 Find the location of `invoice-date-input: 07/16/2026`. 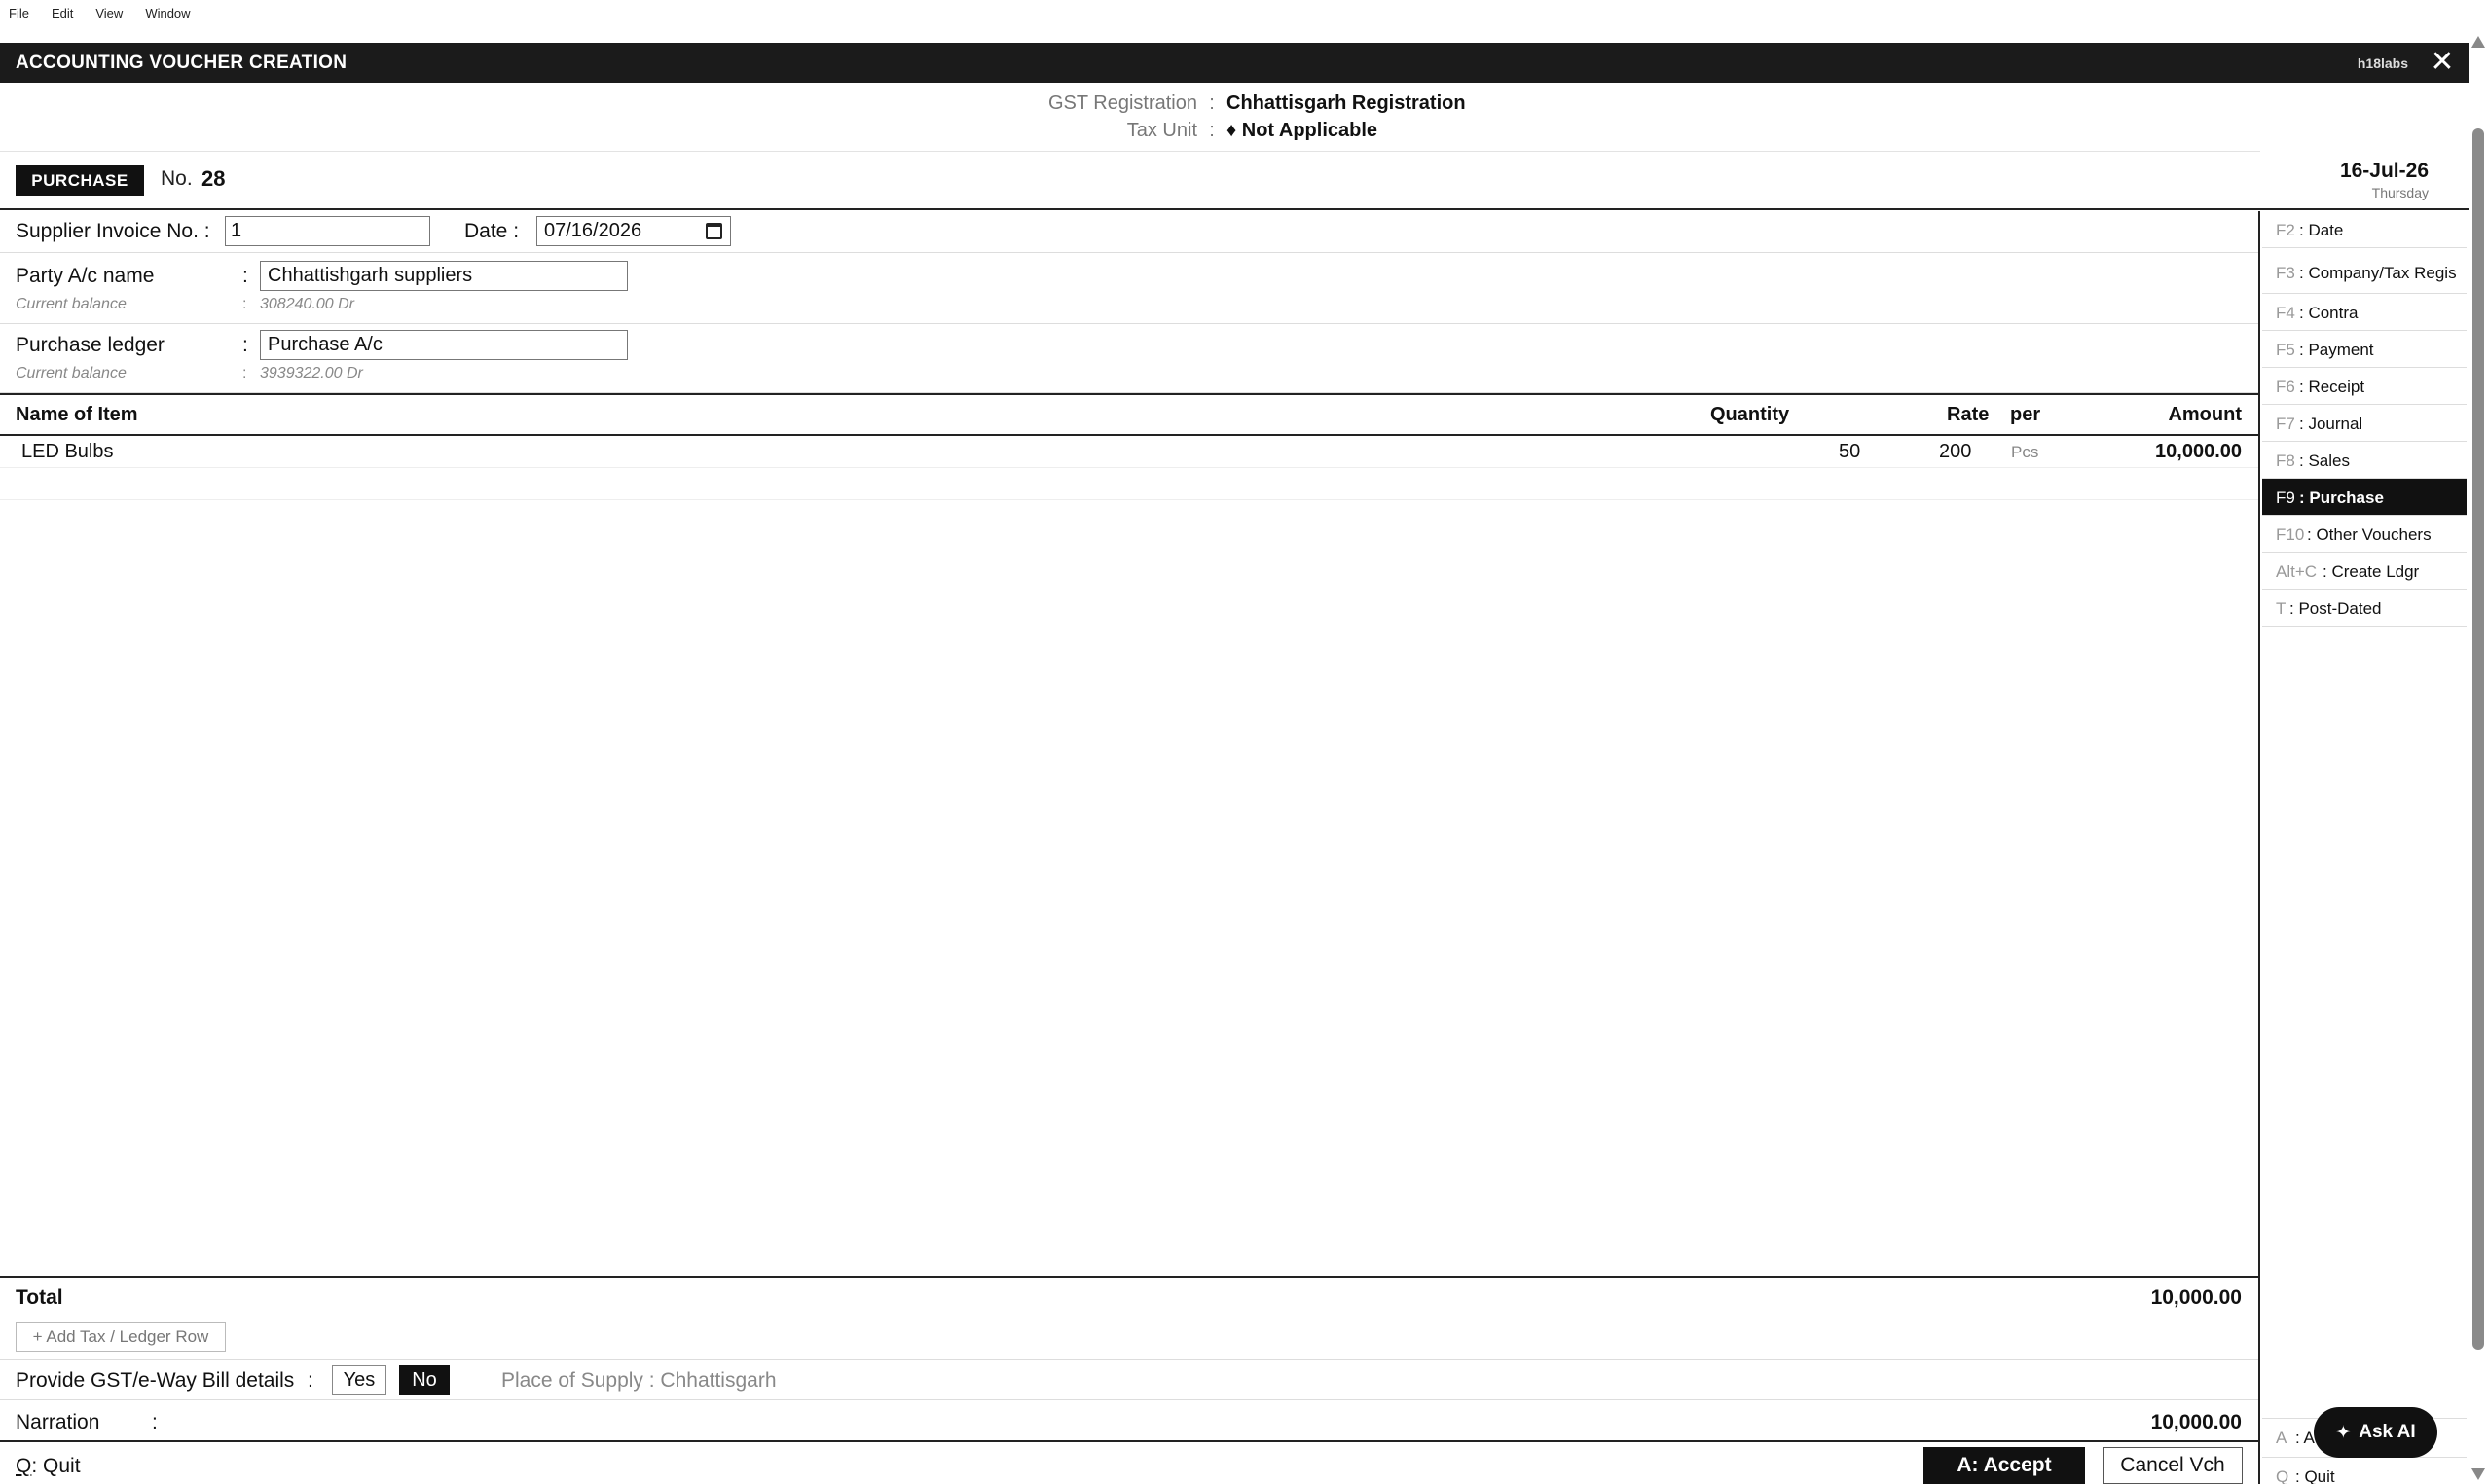

invoice-date-input: 07/16/2026 is located at coordinates (633, 231).